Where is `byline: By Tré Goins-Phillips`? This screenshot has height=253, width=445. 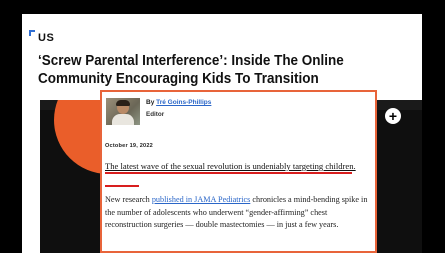 byline: By Tré Goins-Phillips is located at coordinates (178, 102).